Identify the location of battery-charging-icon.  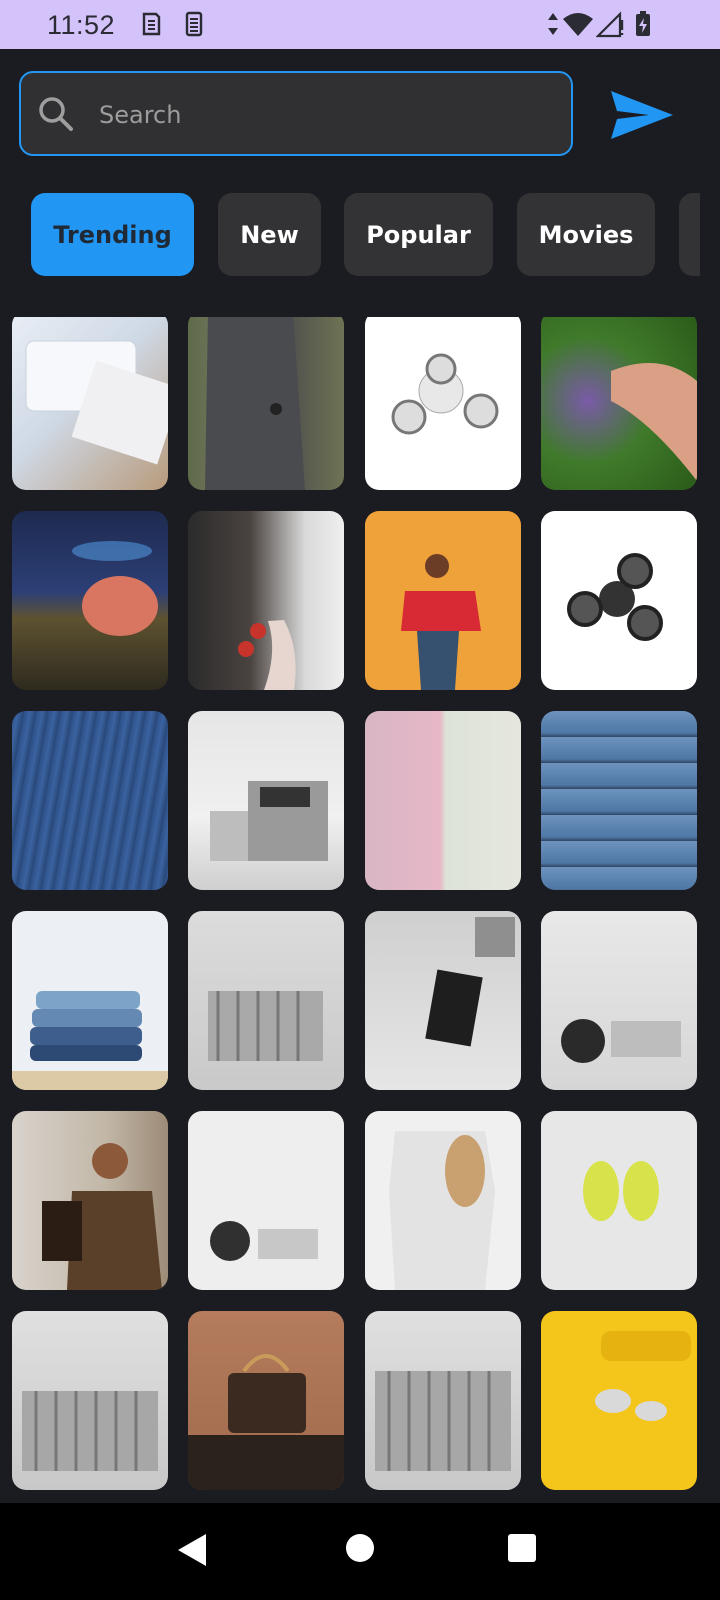
(643, 26).